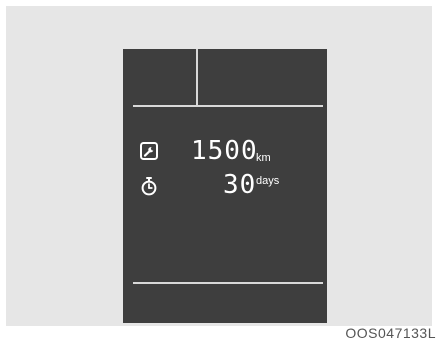  Describe the element at coordinates (228, 283) in the screenshot. I see `bottom-divider` at that location.